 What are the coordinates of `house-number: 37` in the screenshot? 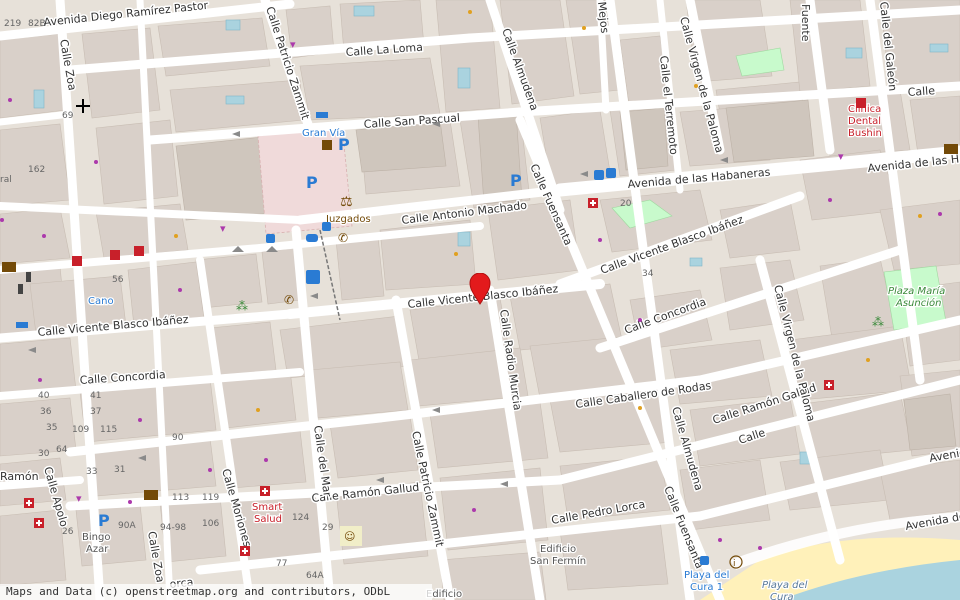 It's located at (95, 412).